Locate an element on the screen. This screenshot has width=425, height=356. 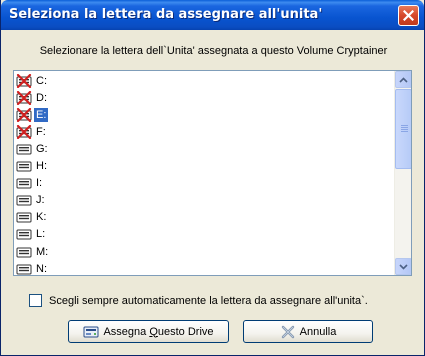
drive-letter-label: C: is located at coordinates (41, 80).